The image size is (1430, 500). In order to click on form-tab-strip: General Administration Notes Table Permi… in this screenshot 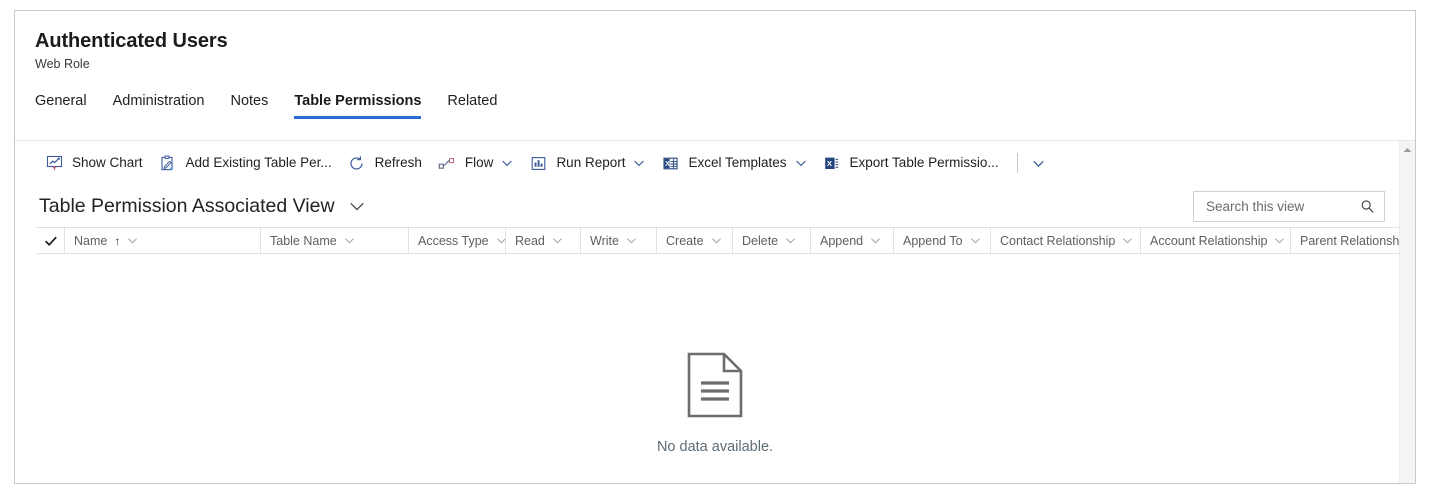, I will do `click(715, 103)`.